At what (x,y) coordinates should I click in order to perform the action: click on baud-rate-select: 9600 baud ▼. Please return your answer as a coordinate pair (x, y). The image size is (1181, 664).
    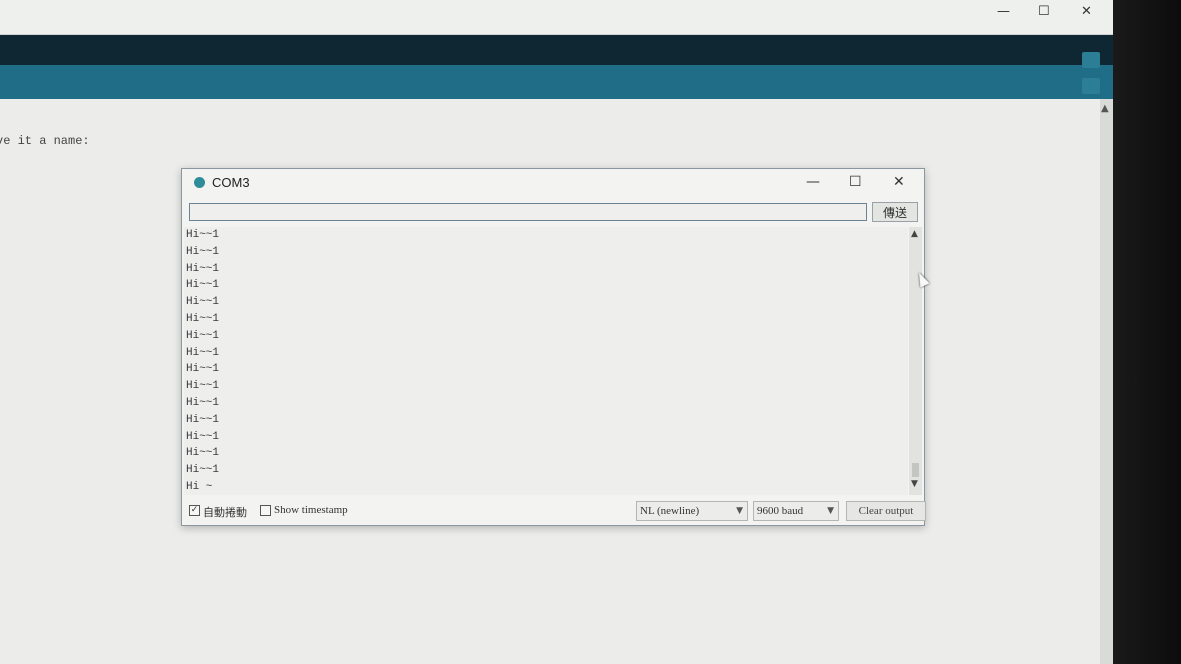
    Looking at the image, I should click on (796, 511).